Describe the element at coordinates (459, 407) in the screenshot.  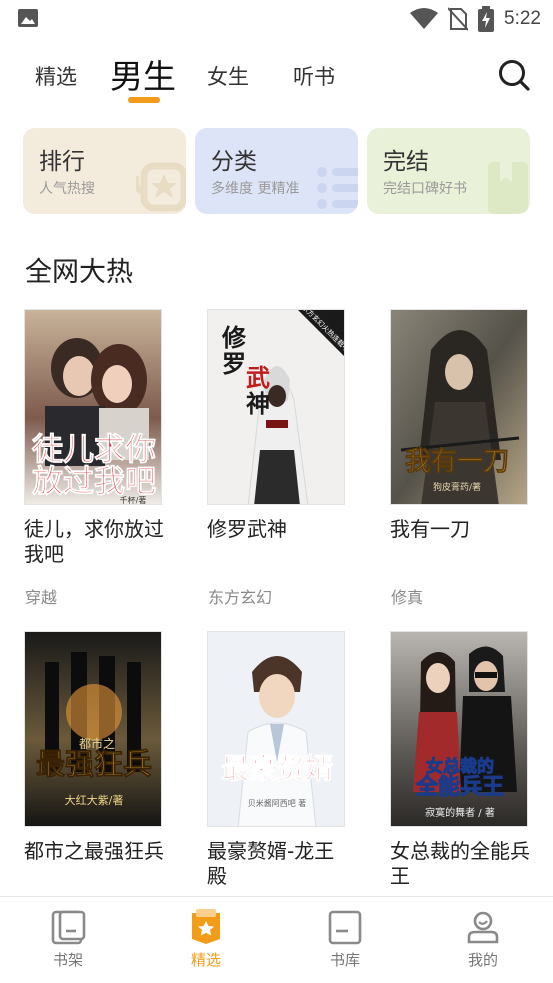
I see `book-cover: 我有一刀 狗皮膏药/著` at that location.